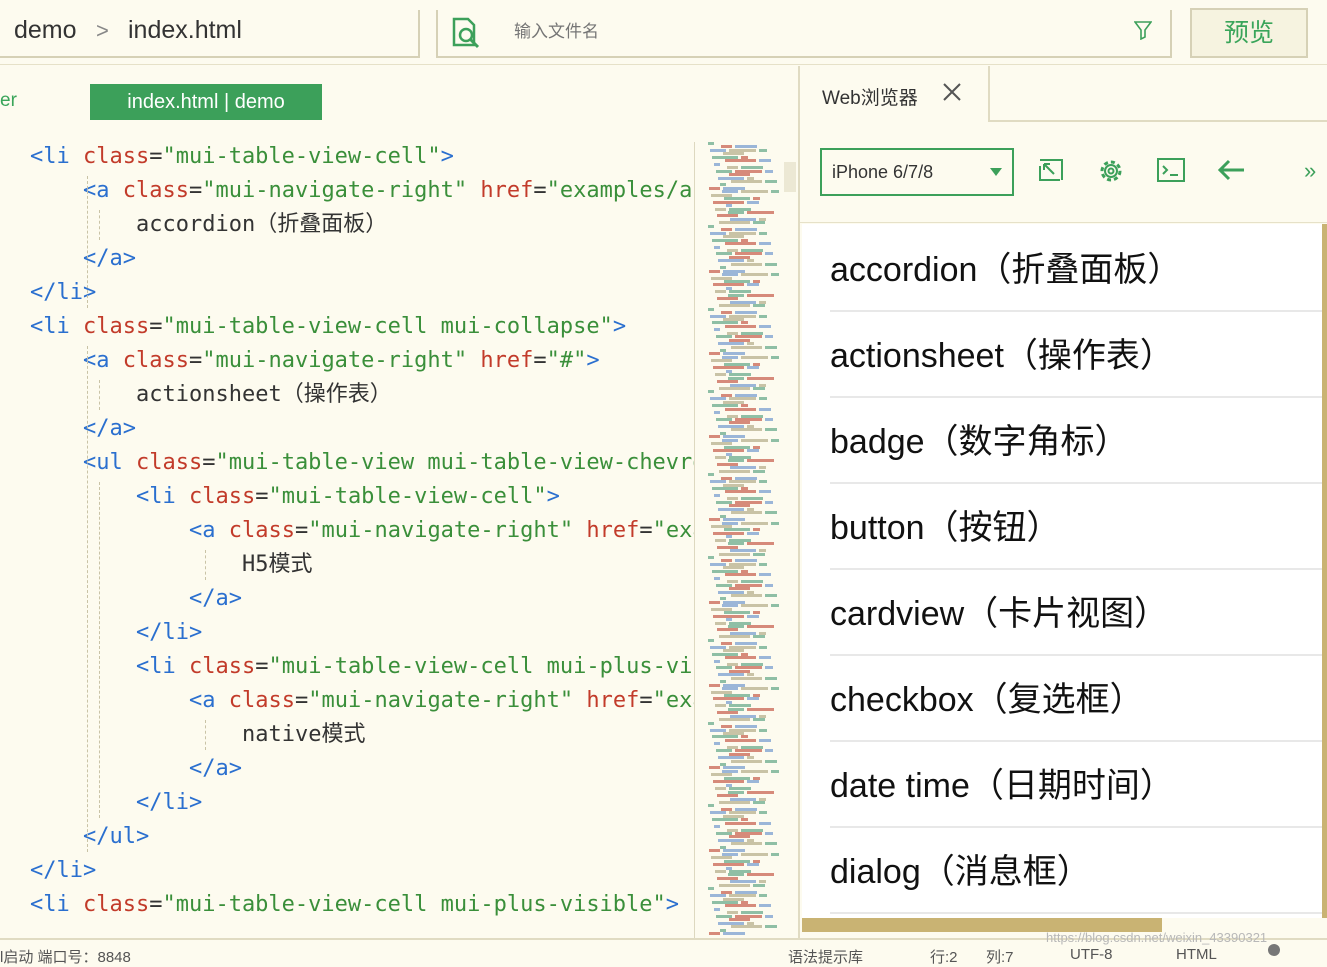  Describe the element at coordinates (169, 632) in the screenshot. I see `code-token: </li>` at that location.